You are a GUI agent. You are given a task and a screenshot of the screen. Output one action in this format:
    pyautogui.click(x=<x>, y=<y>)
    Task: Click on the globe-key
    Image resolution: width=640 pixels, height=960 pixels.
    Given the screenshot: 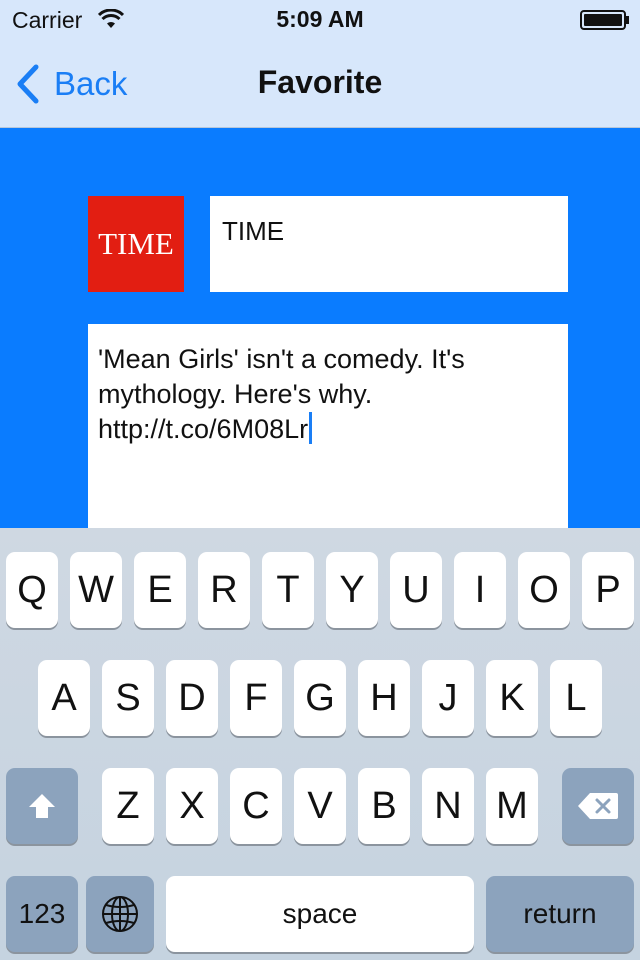 What is the action you would take?
    pyautogui.click(x=120, y=914)
    